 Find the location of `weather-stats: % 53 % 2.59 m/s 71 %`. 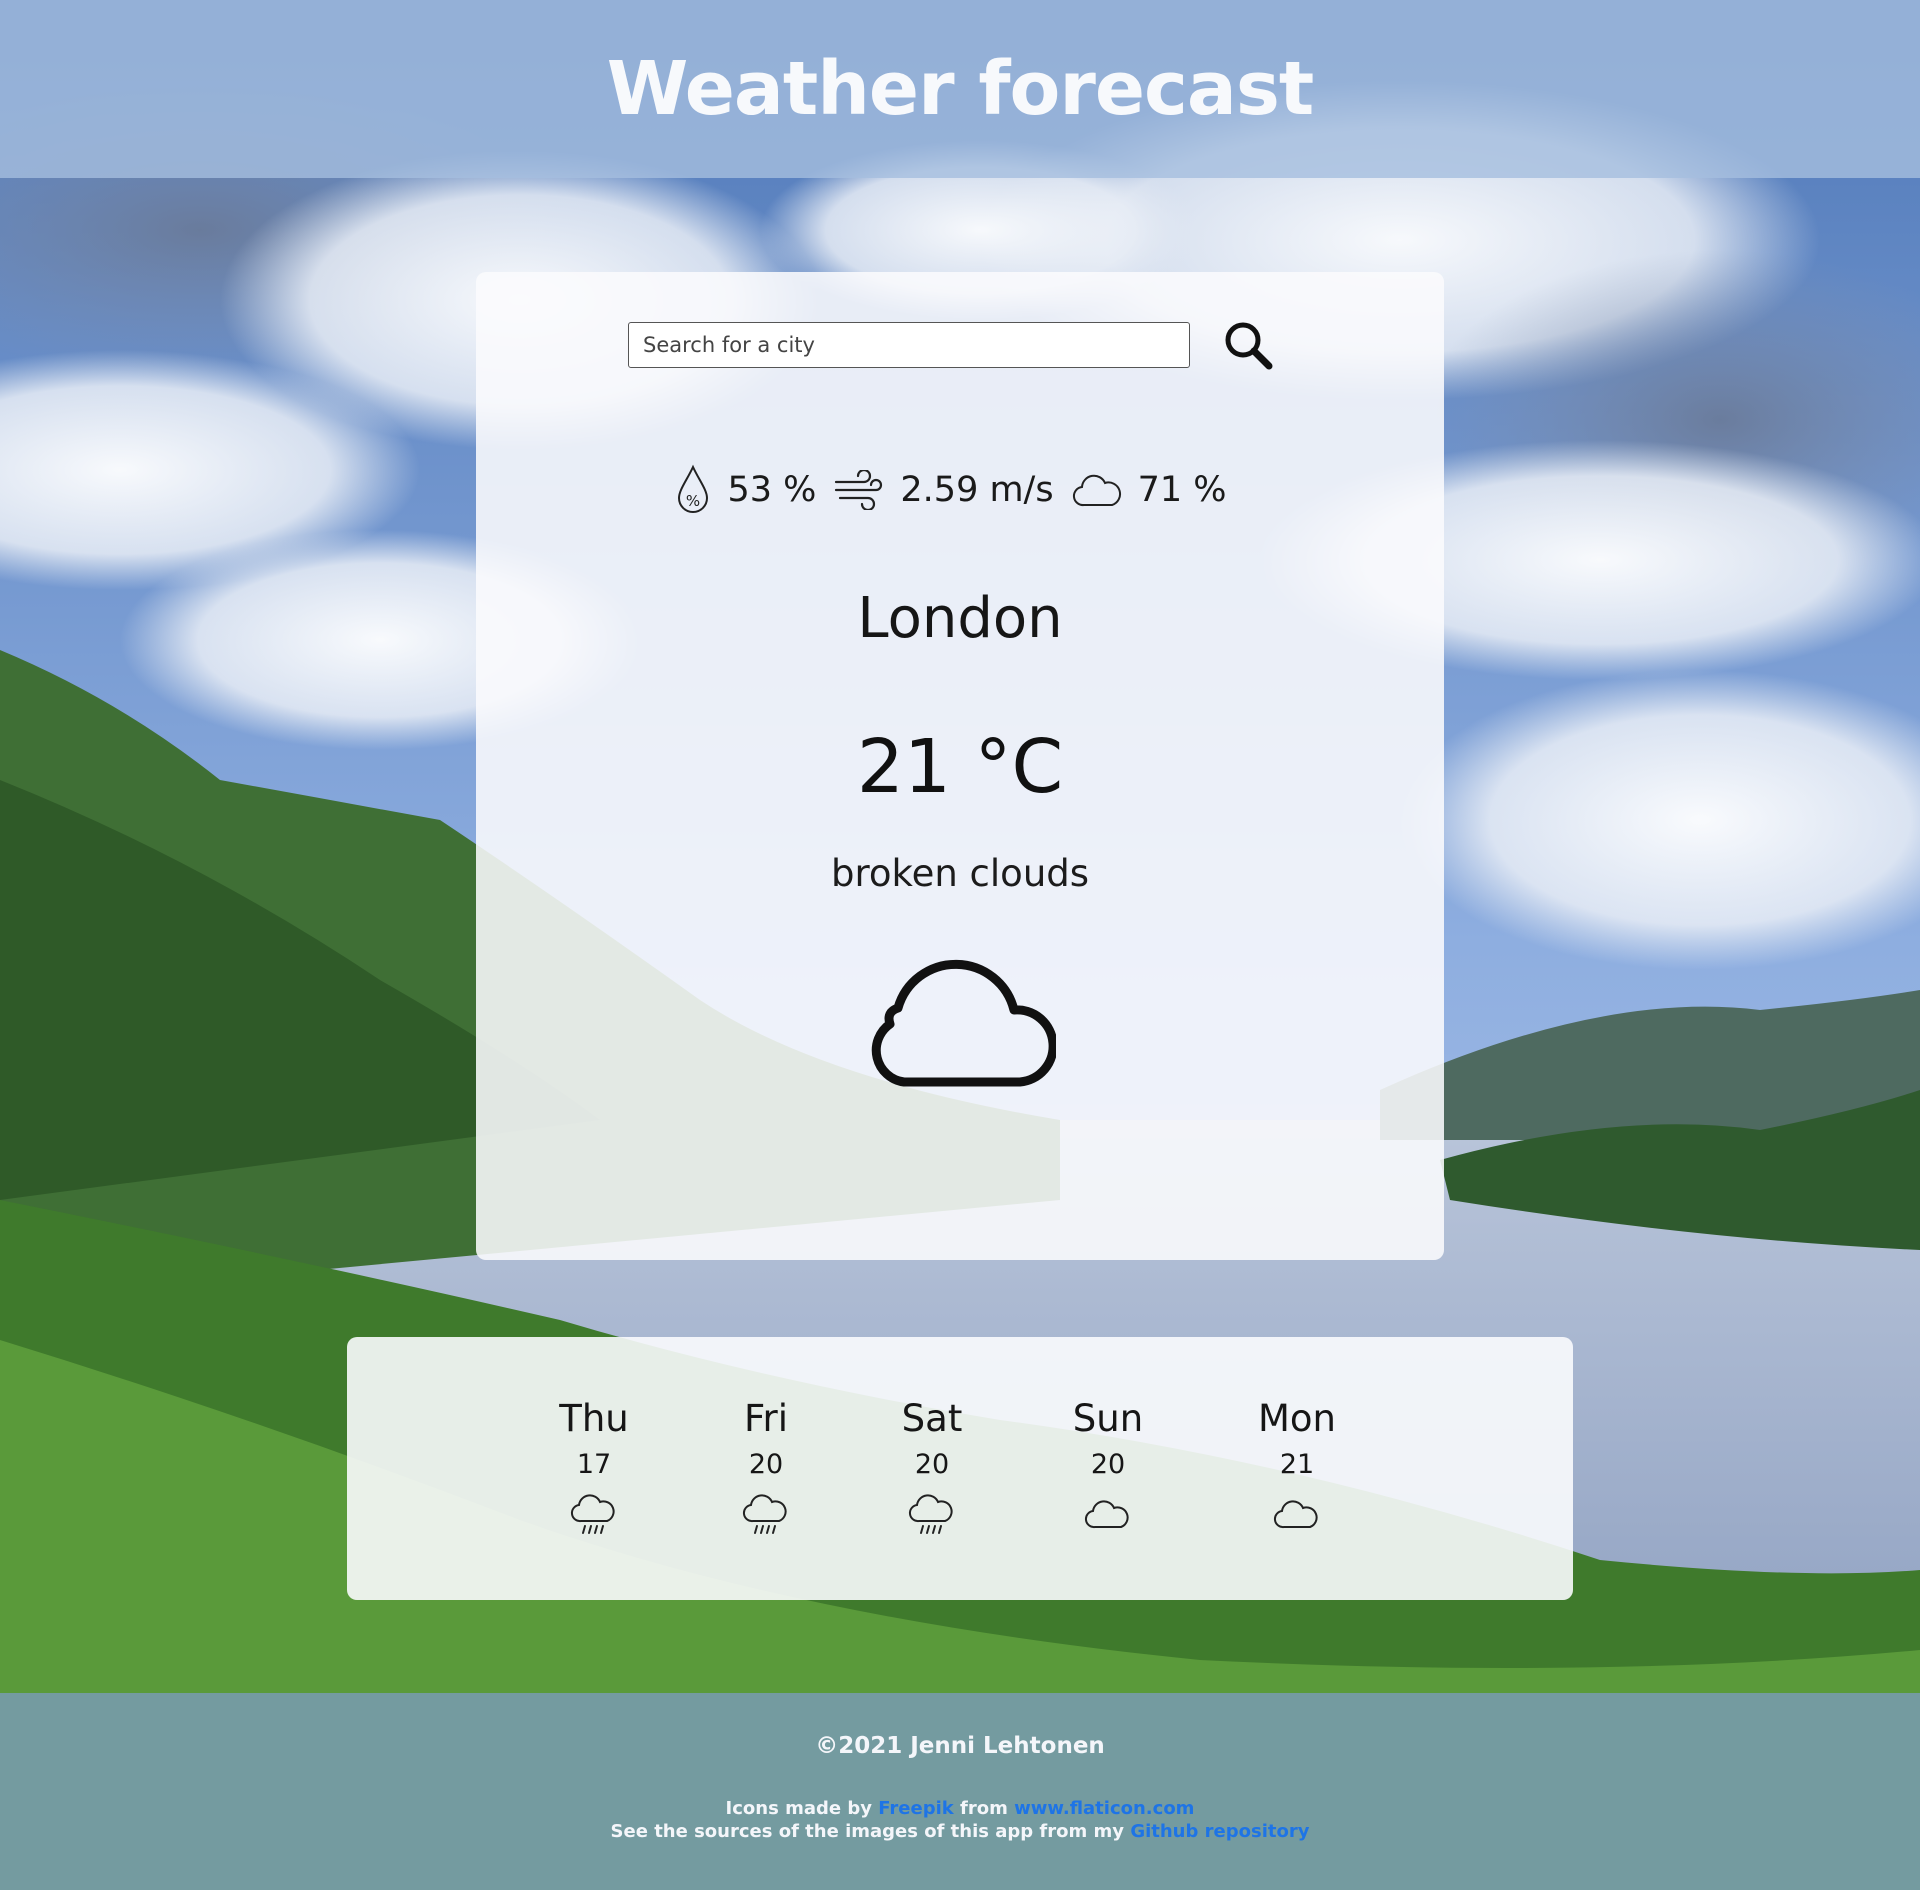

weather-stats: % 53 % 2.59 m/s 71 % is located at coordinates (960, 490).